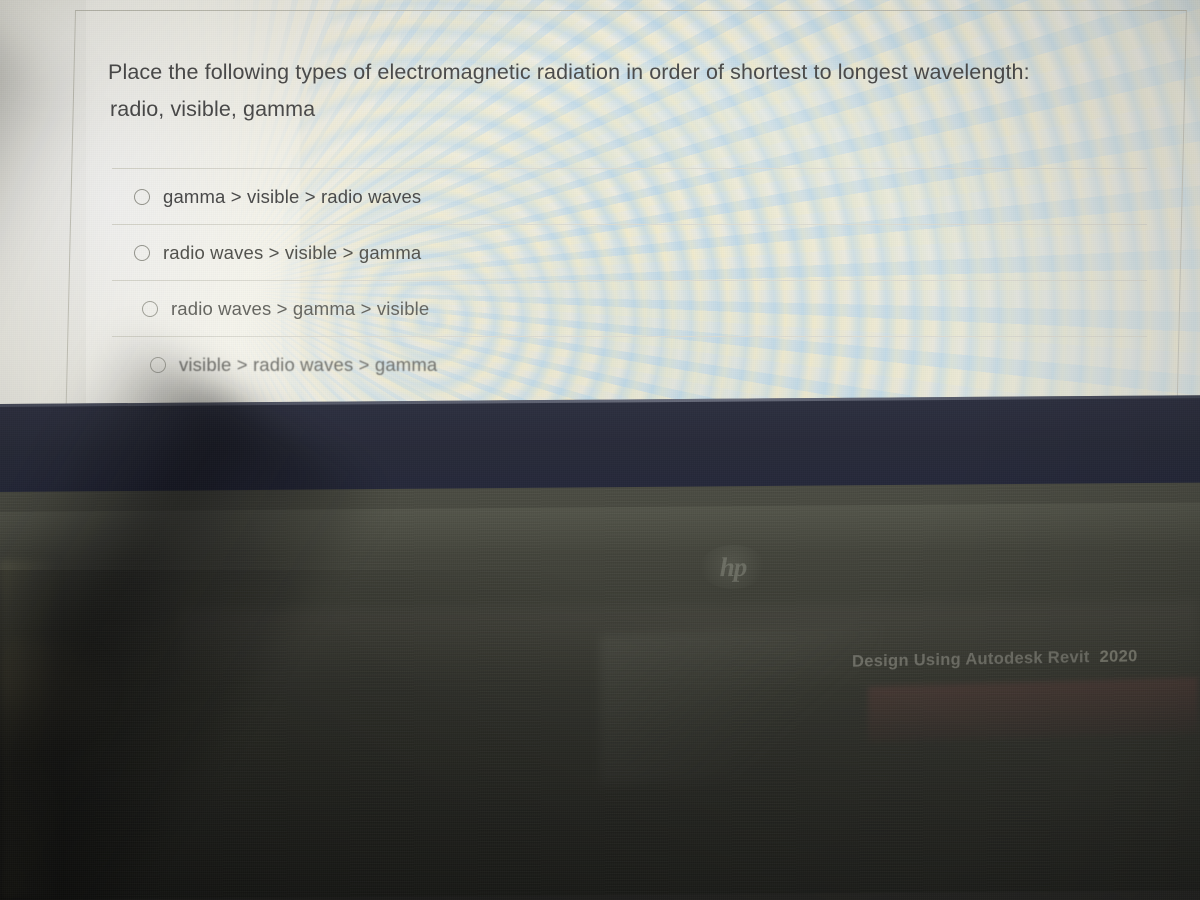 This screenshot has width=1200, height=900. Describe the element at coordinates (629, 308) in the screenshot. I see `answer-option-3: radio waves > gamma > visible` at that location.